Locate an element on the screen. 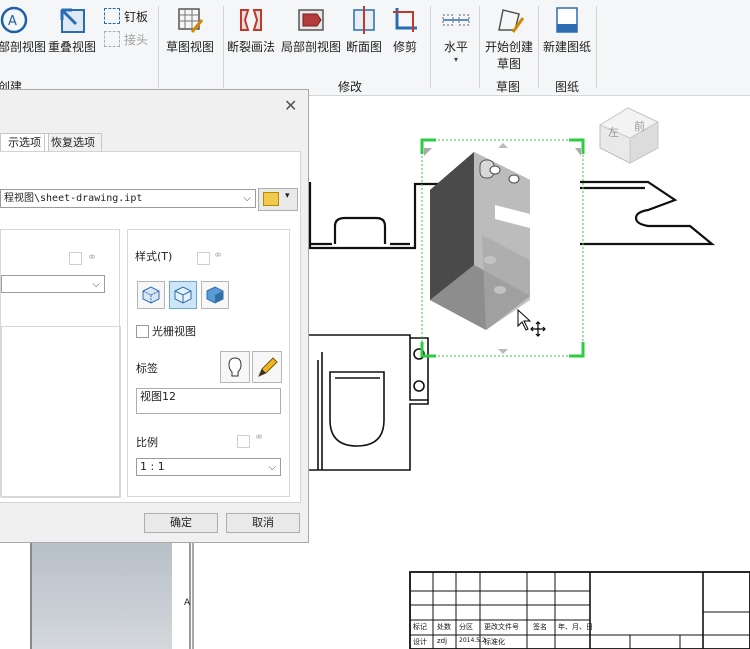 The height and width of the screenshot is (649, 750). titleblock-header-cell: 标记 is located at coordinates (420, 627).